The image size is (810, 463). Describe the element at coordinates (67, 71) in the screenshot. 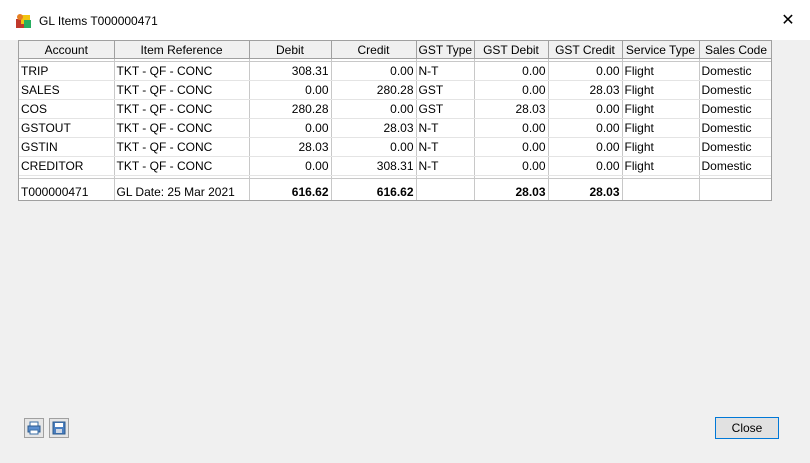

I see `cell-account: TRIP` at that location.